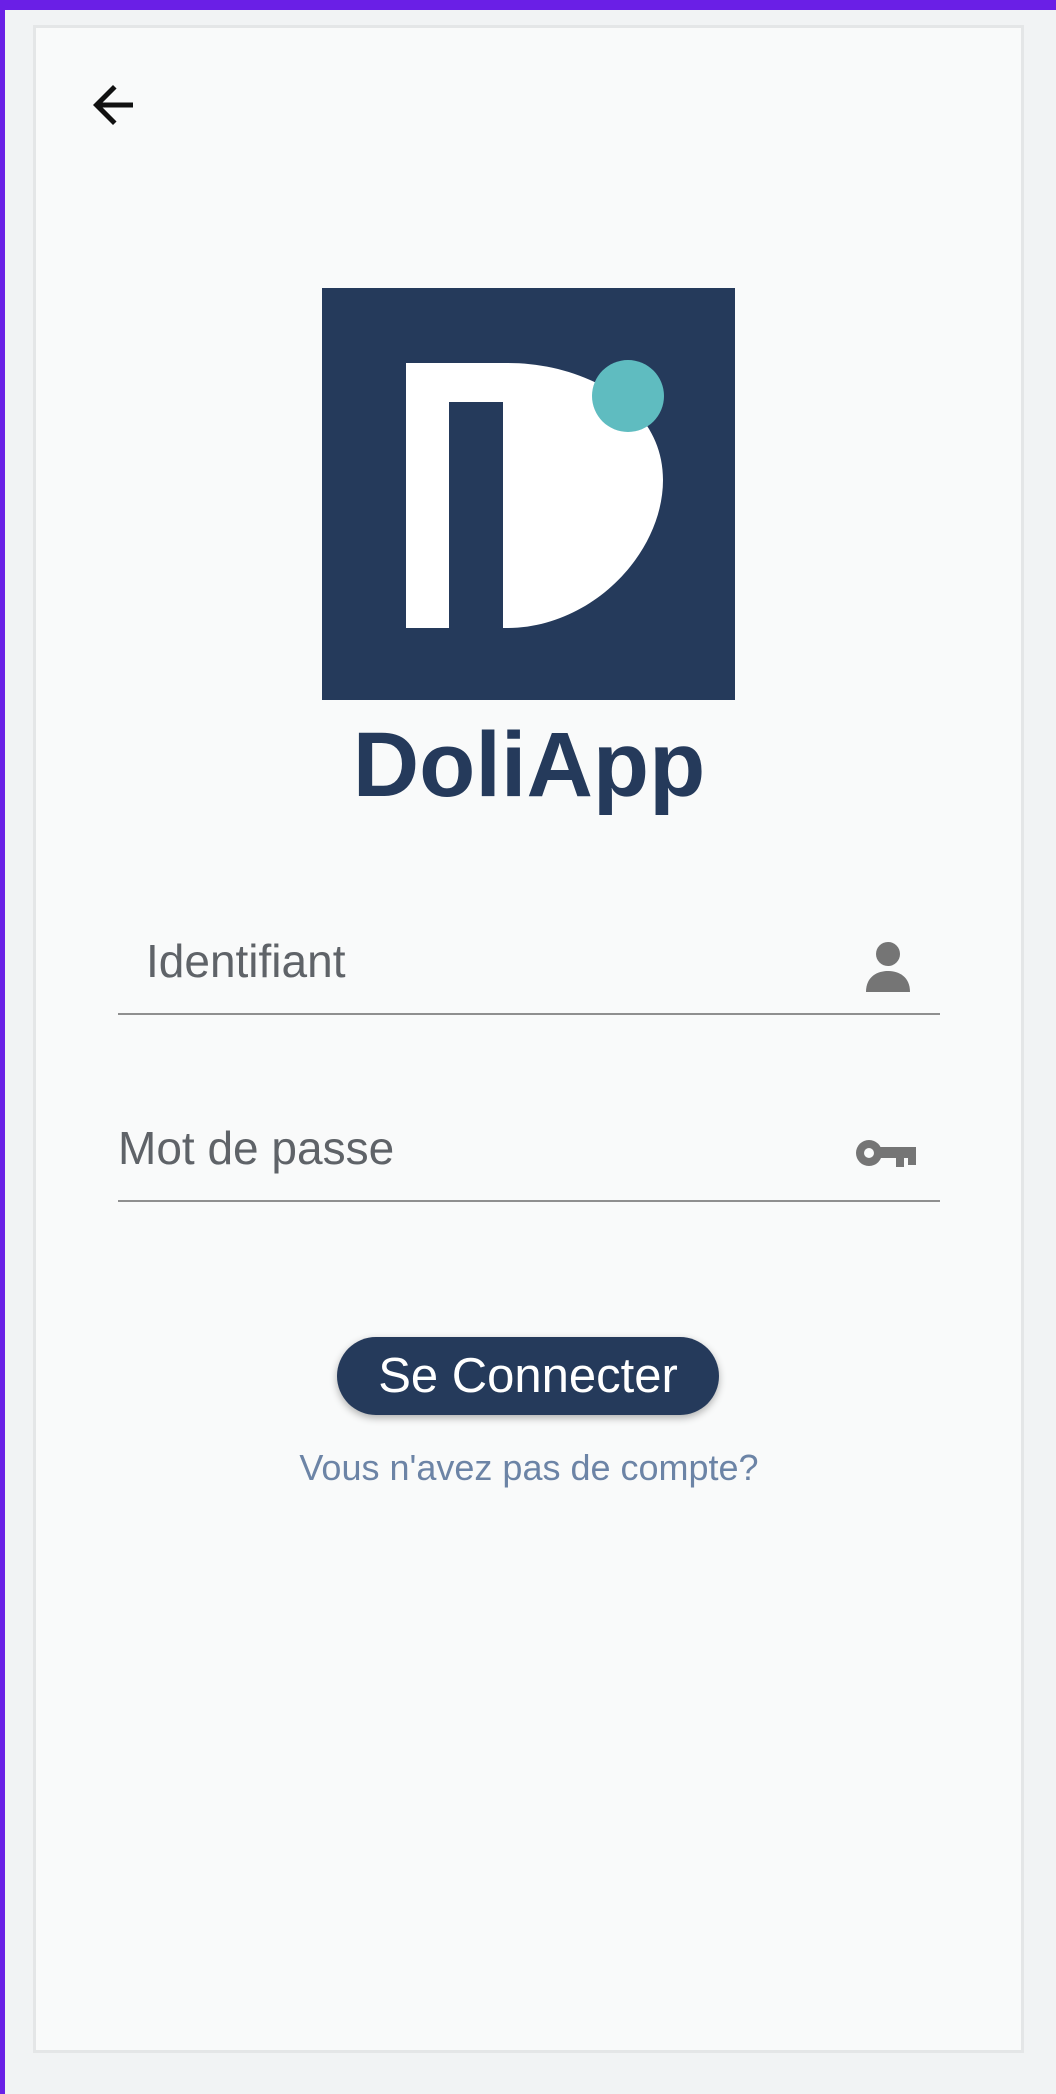 The image size is (1056, 2094). Describe the element at coordinates (529, 765) in the screenshot. I see `app-title: DoliApp` at that location.